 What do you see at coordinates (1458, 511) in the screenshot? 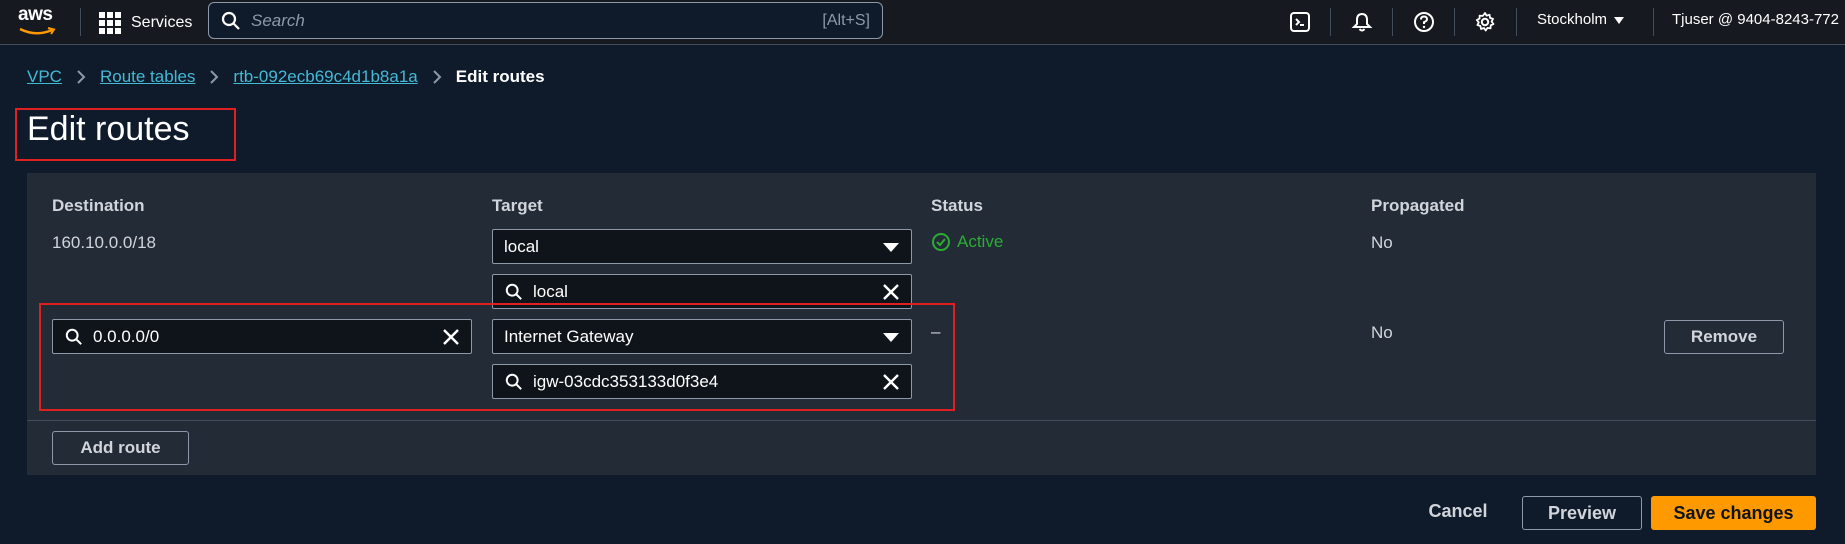
I see `cancel-button: Cancel` at bounding box center [1458, 511].